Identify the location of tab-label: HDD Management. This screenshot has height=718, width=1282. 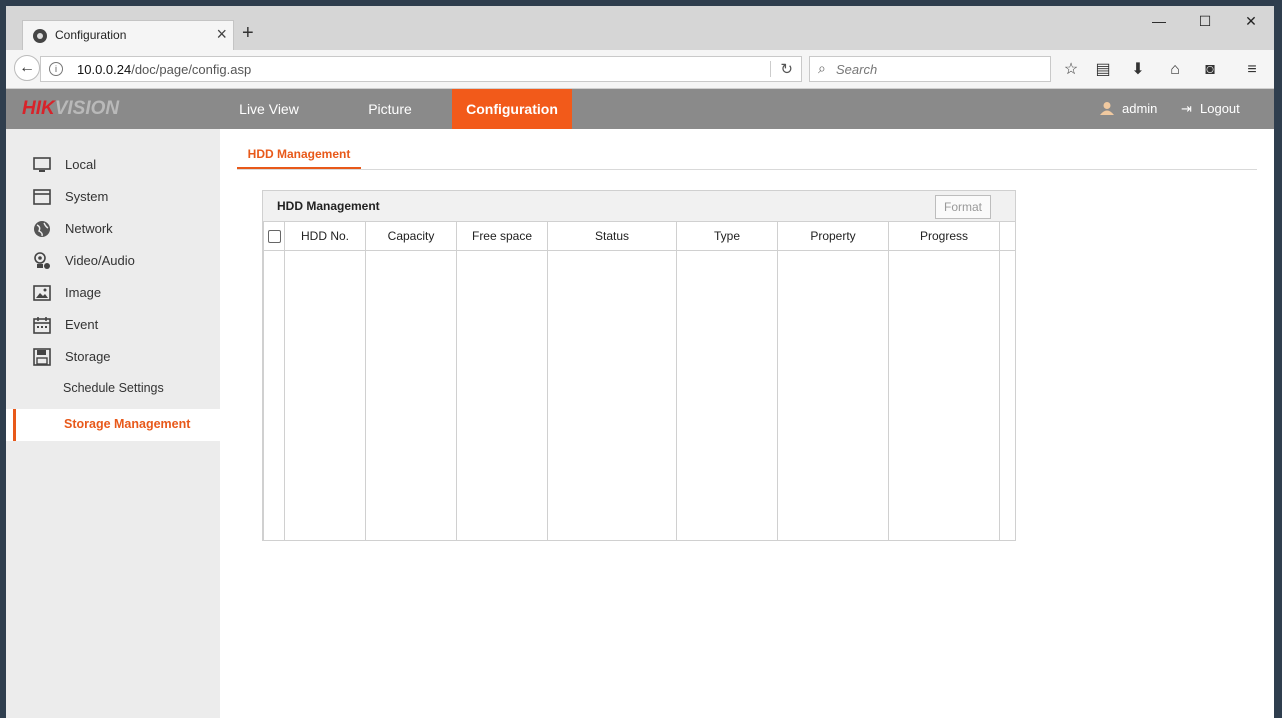
(299, 154).